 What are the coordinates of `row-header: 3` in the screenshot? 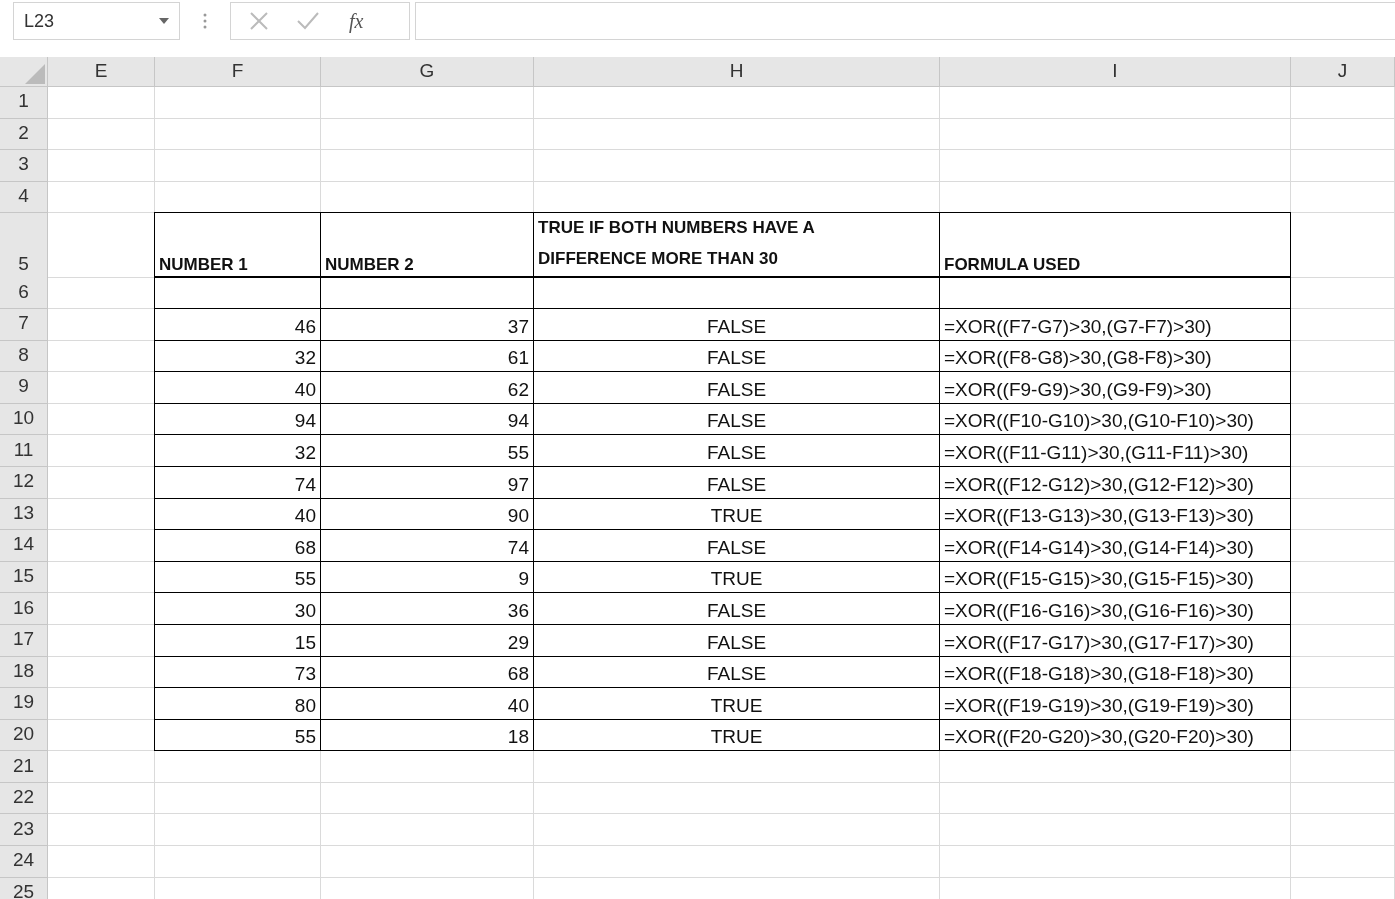 It's located at (24, 166).